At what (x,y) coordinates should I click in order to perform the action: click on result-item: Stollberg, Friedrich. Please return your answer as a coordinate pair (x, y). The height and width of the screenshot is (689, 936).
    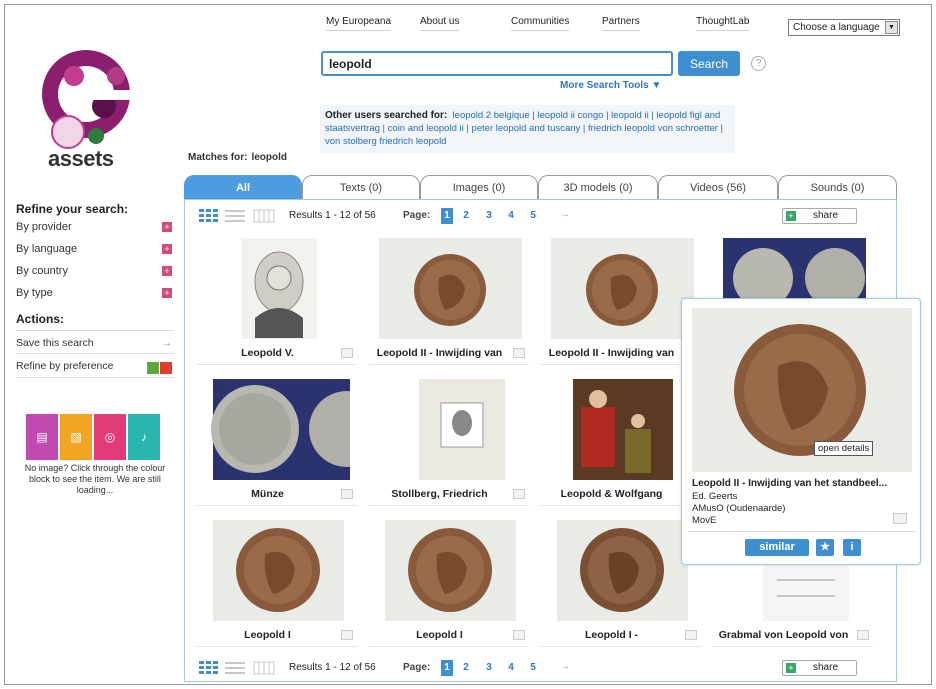
    Looking at the image, I should click on (449, 446).